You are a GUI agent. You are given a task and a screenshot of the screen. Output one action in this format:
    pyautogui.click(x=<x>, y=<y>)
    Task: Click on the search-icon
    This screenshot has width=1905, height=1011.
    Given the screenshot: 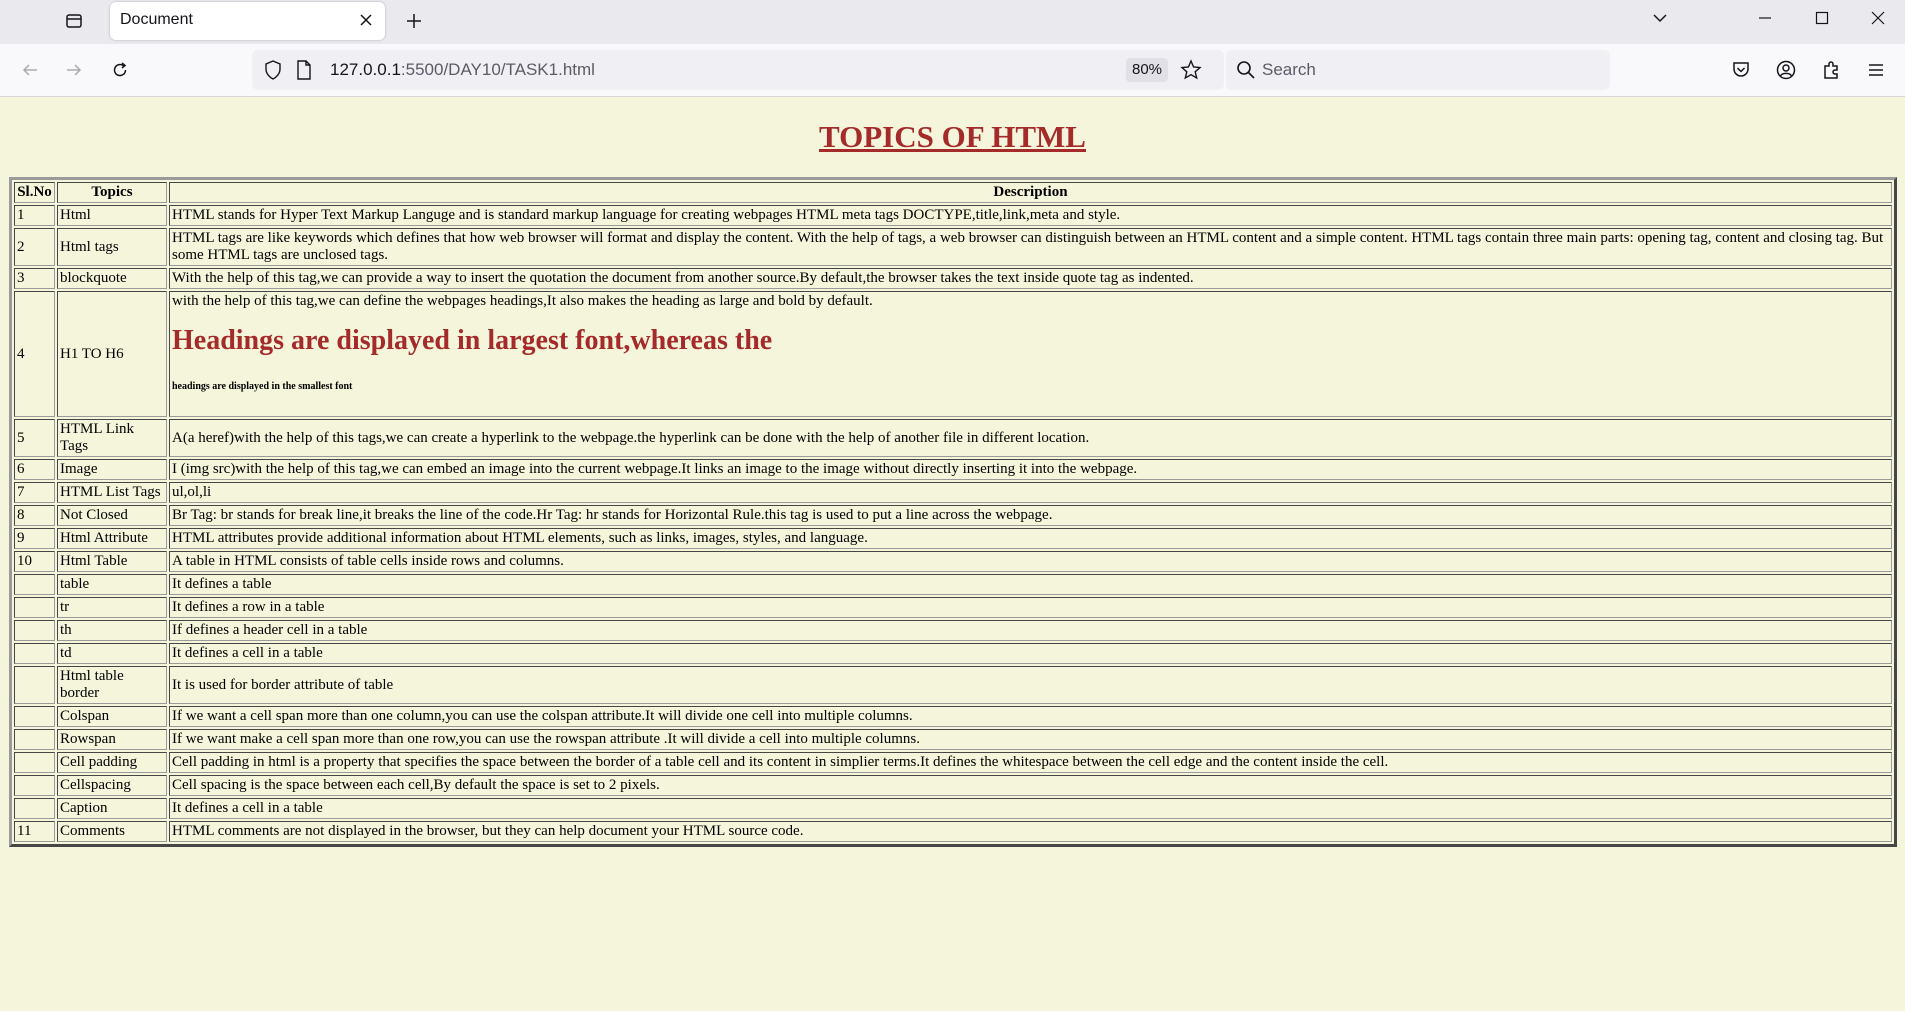 What is the action you would take?
    pyautogui.click(x=1246, y=72)
    